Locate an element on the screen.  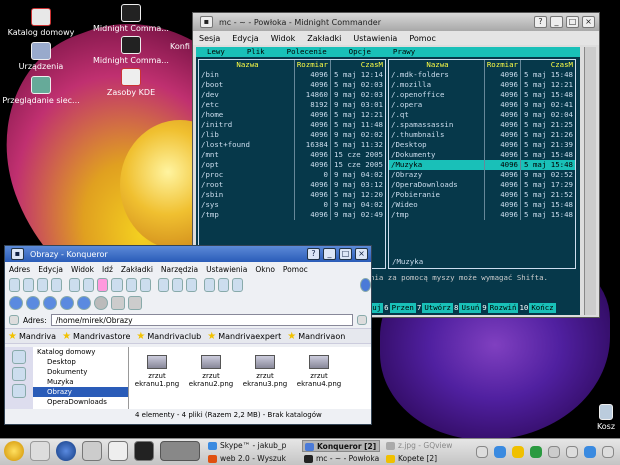
cut-icon is located at coordinates (117, 285).